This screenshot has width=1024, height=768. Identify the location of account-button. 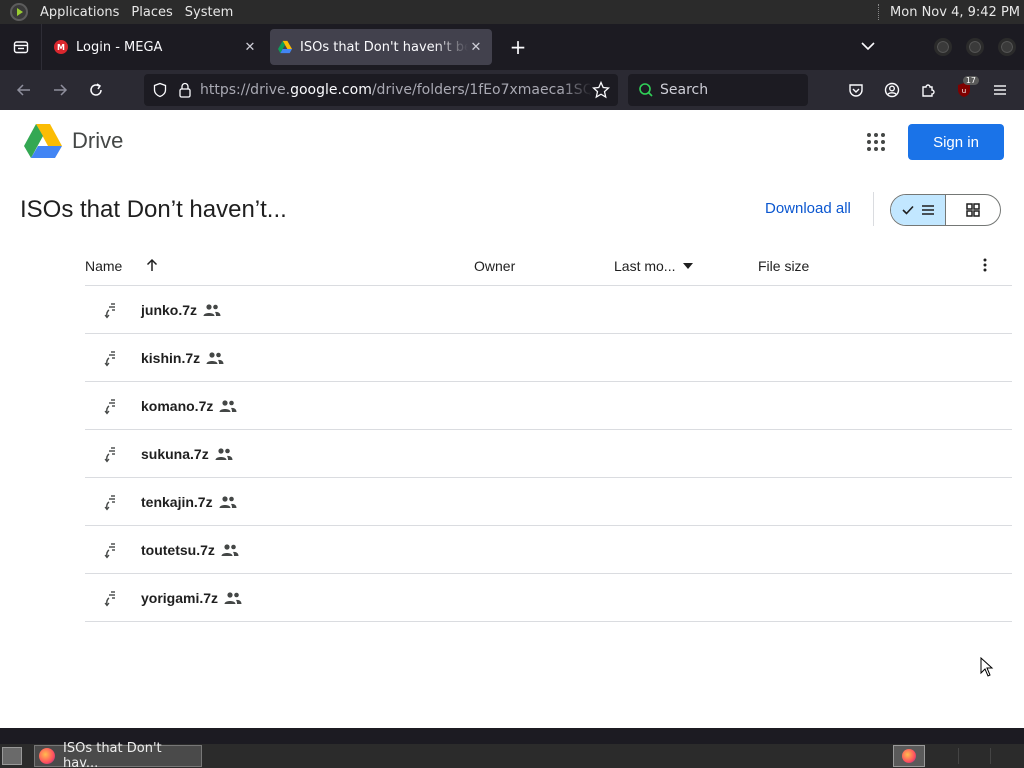
(892, 90).